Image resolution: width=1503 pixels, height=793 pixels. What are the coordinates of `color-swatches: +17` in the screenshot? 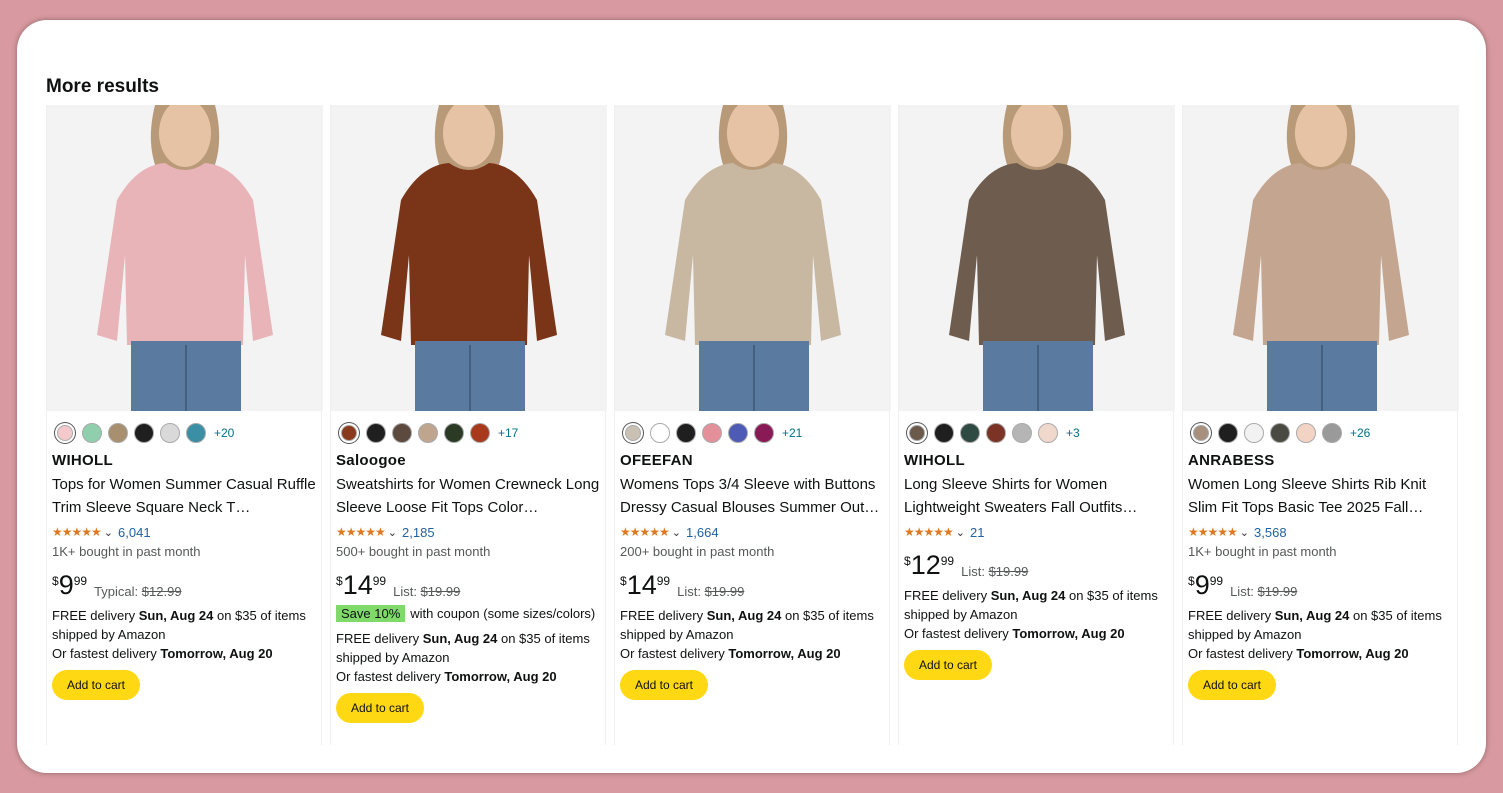 It's located at (471, 432).